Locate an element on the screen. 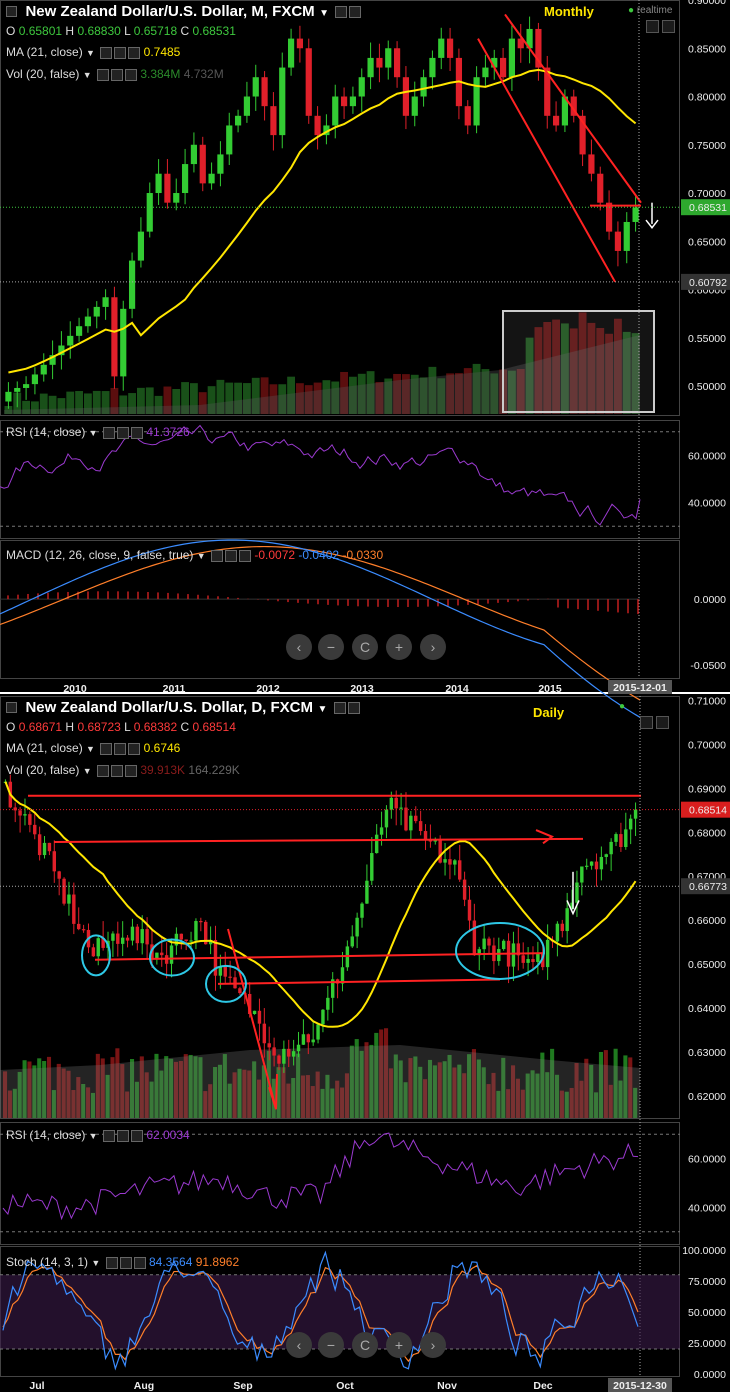 The height and width of the screenshot is (1392, 730). stoch-tick-label: 50.0000 is located at coordinates (707, 1313).